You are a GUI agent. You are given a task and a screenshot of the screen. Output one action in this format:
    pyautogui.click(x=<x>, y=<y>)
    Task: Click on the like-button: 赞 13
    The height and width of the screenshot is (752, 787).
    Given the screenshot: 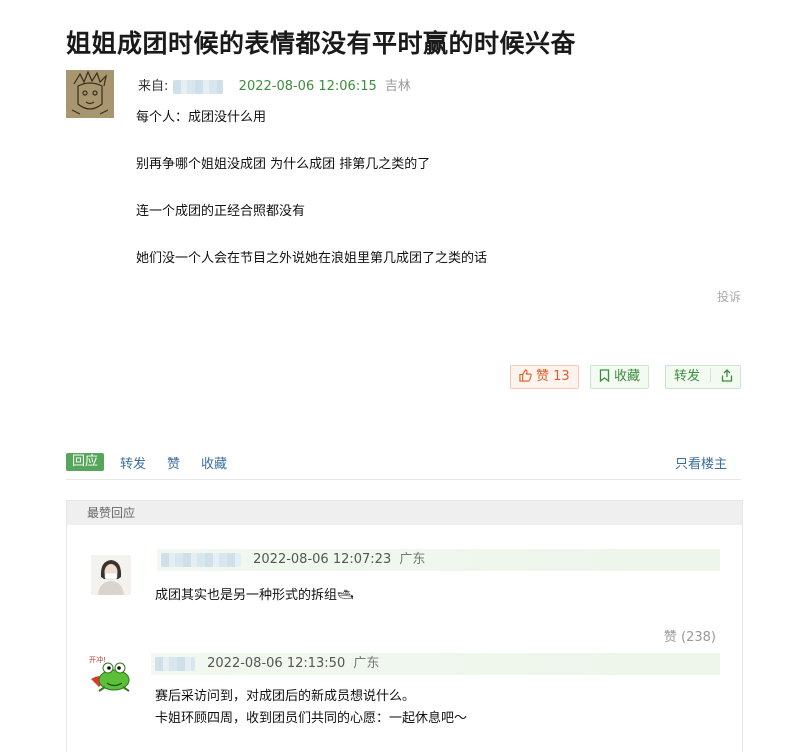 What is the action you would take?
    pyautogui.click(x=544, y=377)
    